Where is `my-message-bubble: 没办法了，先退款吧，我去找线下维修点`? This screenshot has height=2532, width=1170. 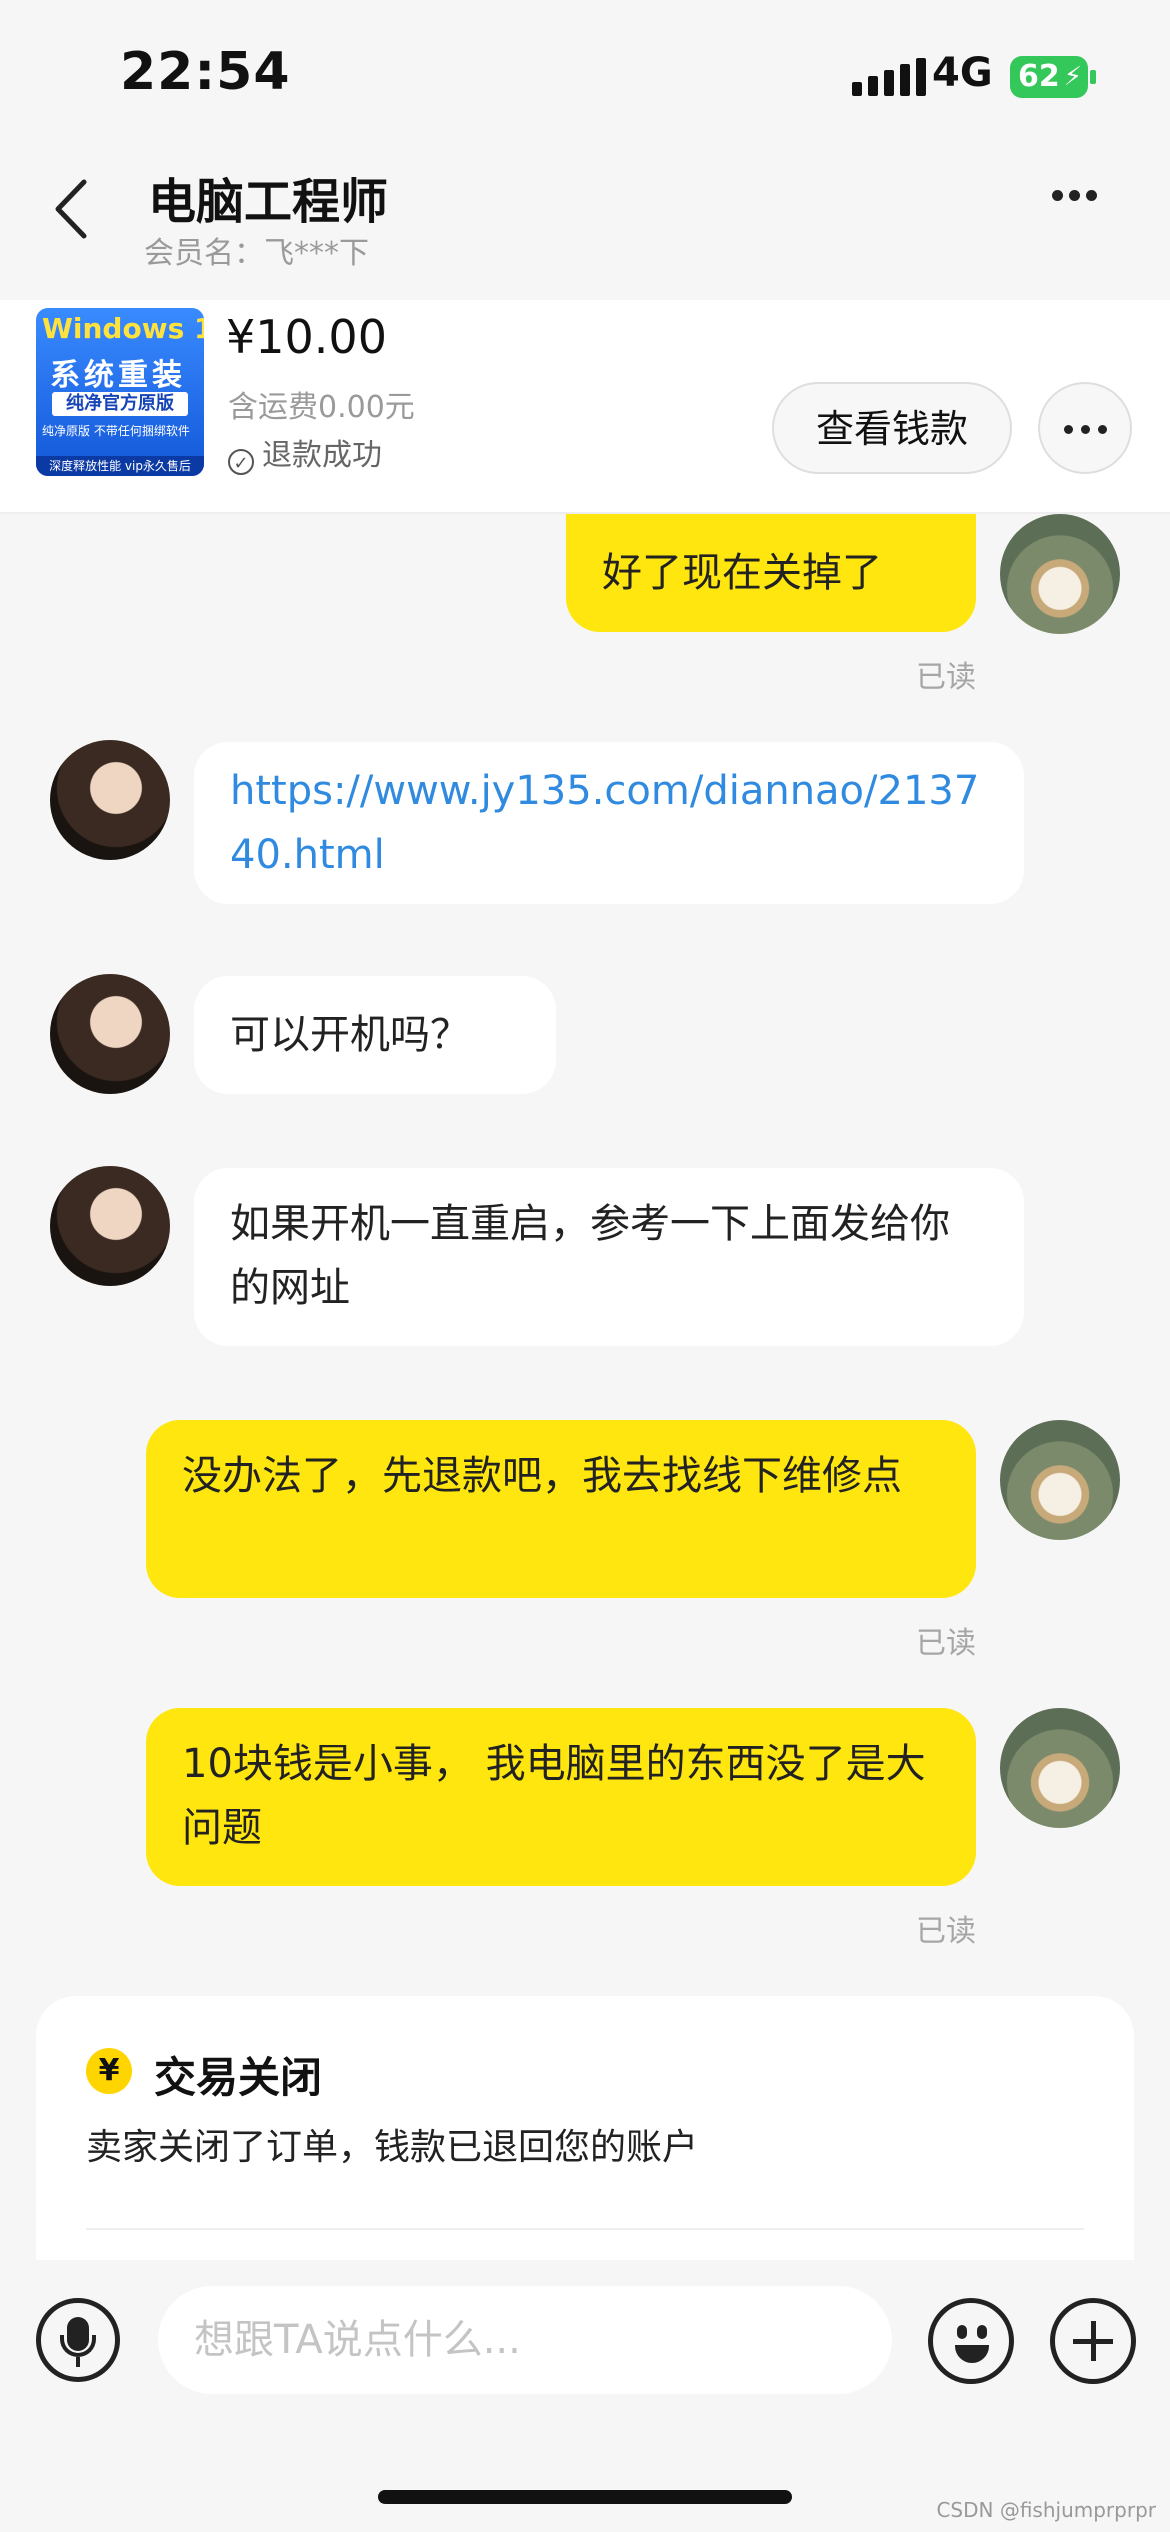 my-message-bubble: 没办法了，先退款吧，我去找线下维修点 is located at coordinates (561, 1509).